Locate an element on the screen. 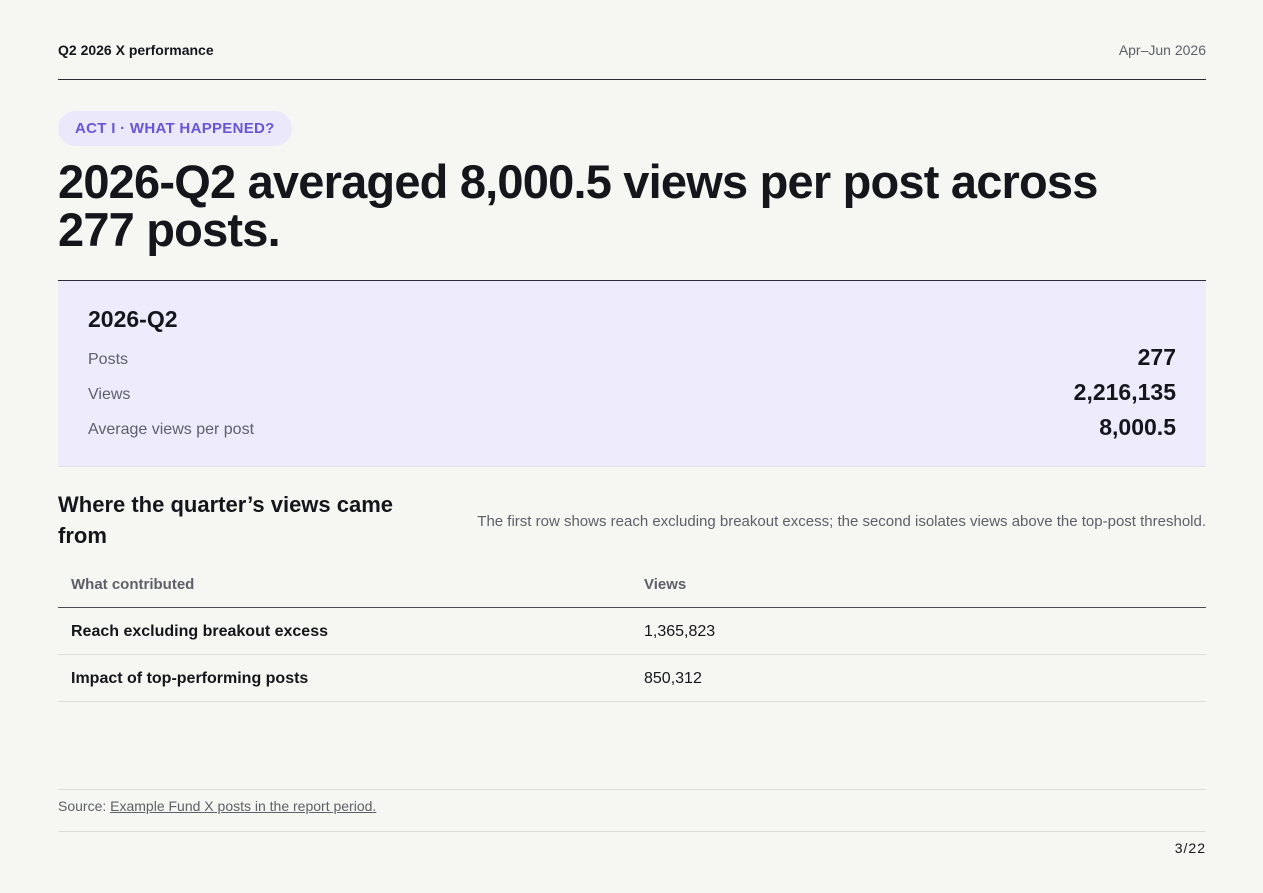 Image resolution: width=1263 pixels, height=893 pixels. summary-row-value: 8,000.5 is located at coordinates (1137, 427).